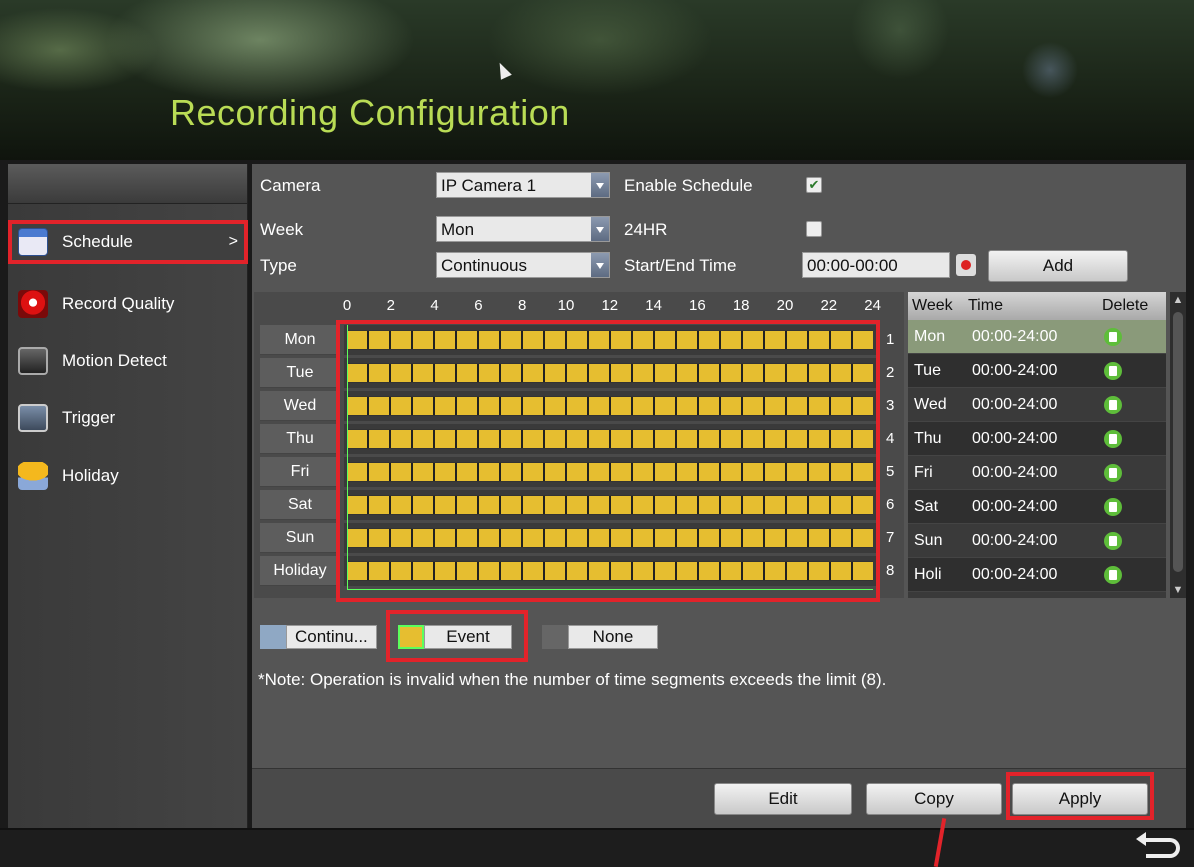 This screenshot has width=1194, height=867. I want to click on scroll-thumb, so click(1178, 442).